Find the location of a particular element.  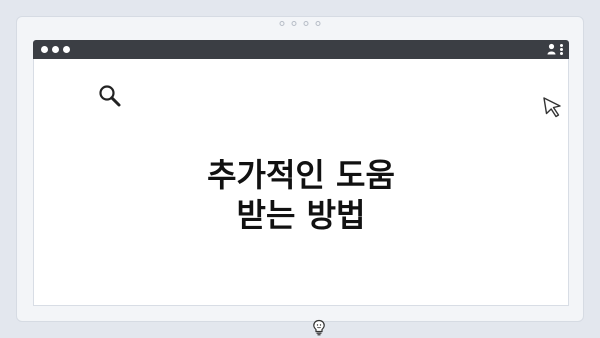

window-controls is located at coordinates (55, 49).